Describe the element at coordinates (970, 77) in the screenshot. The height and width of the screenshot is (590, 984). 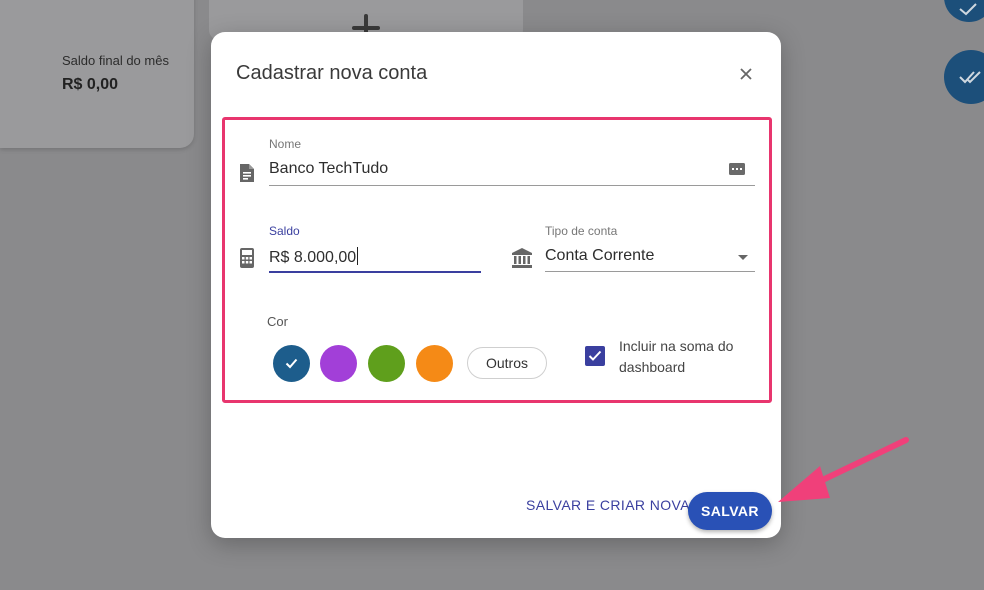
I see `double-check-icon` at that location.